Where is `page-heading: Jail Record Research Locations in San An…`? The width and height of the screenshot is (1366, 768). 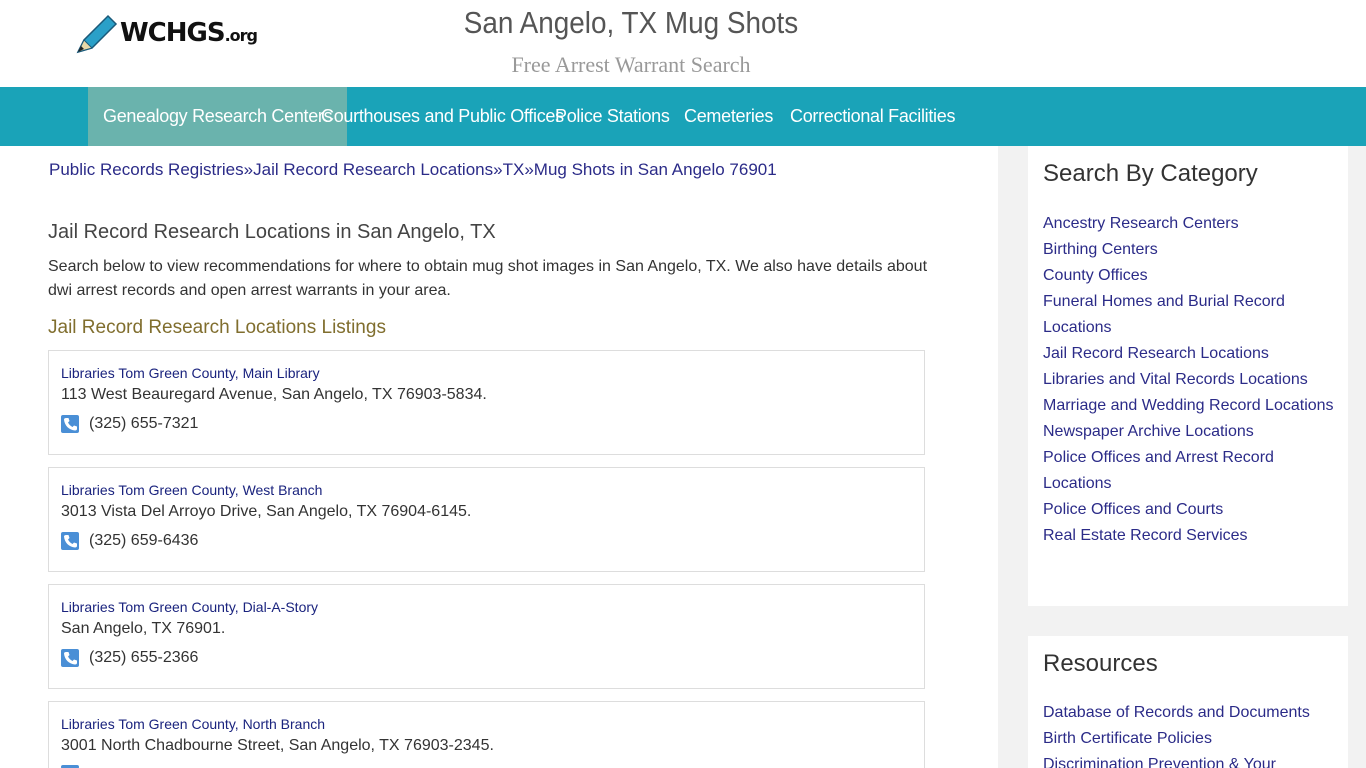 page-heading: Jail Record Research Locations in San An… is located at coordinates (272, 232).